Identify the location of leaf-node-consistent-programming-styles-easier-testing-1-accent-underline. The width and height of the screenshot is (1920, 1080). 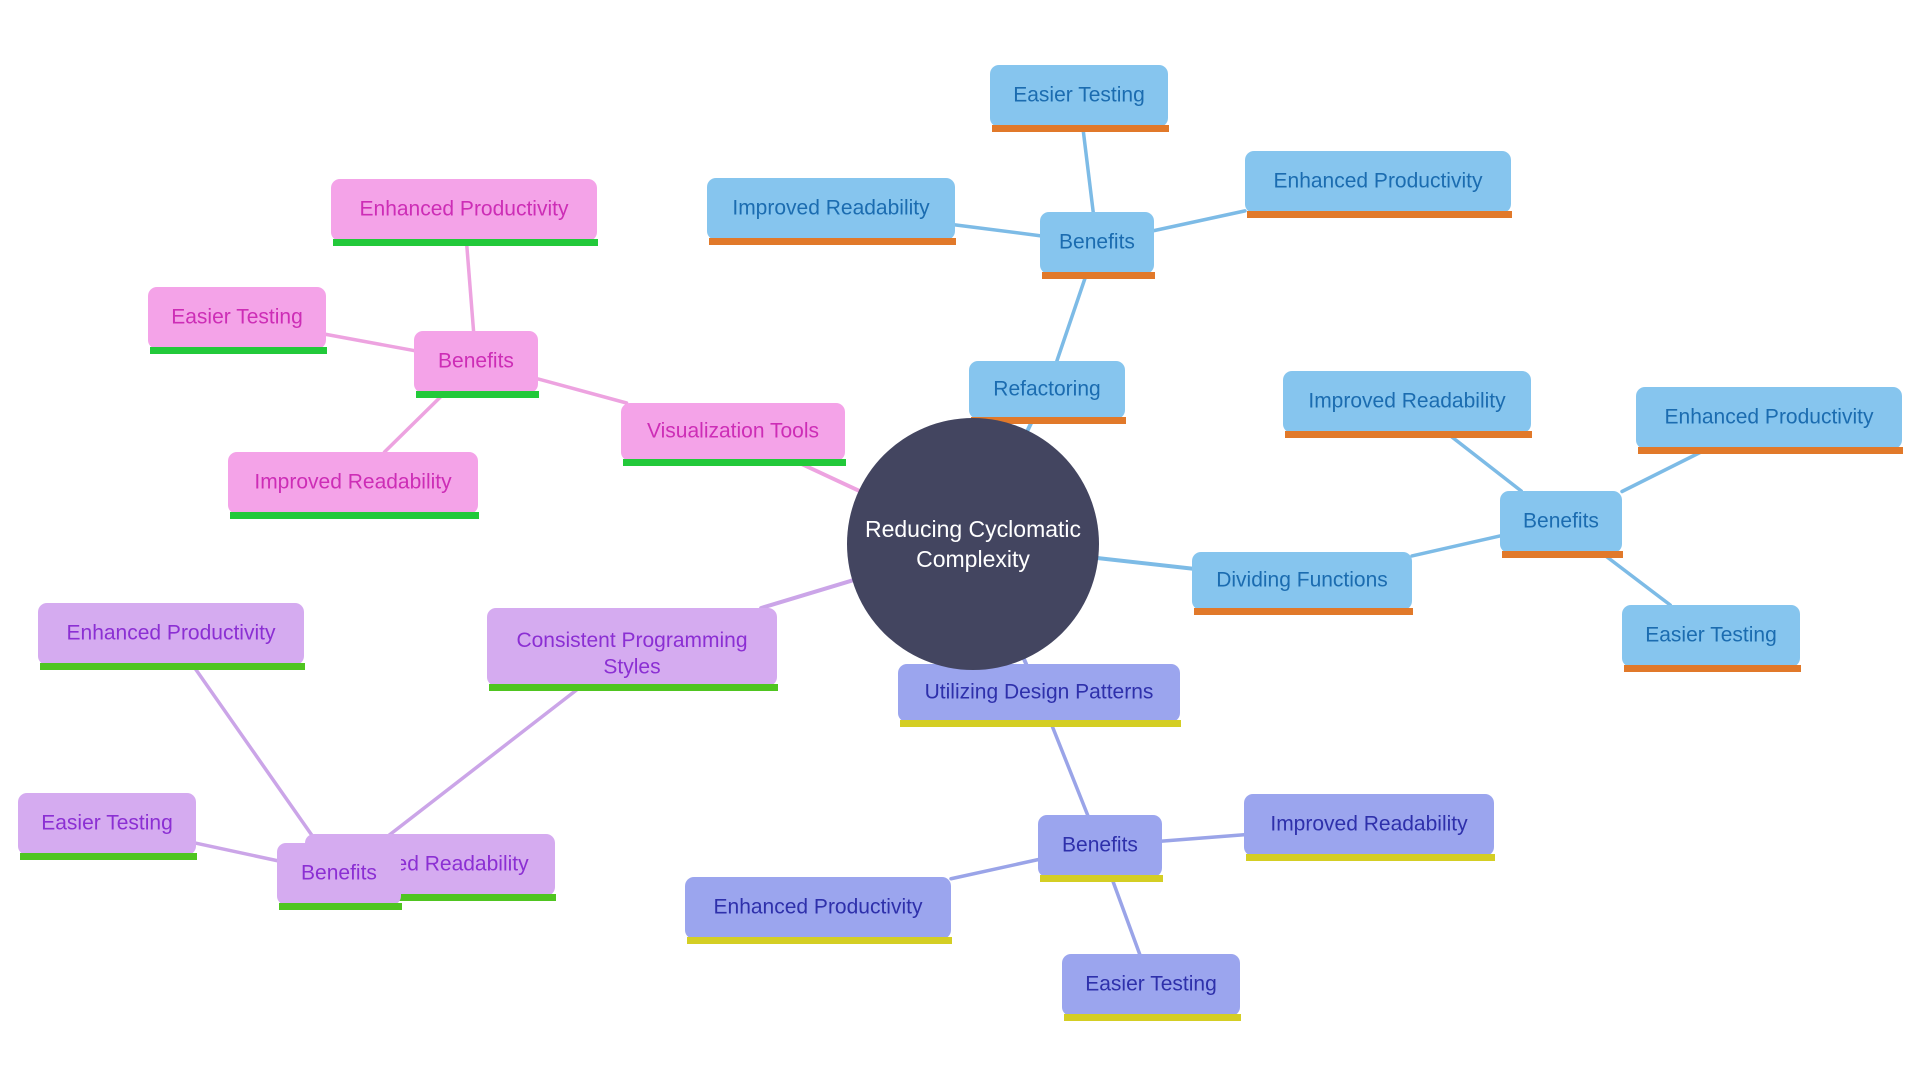
(108, 856).